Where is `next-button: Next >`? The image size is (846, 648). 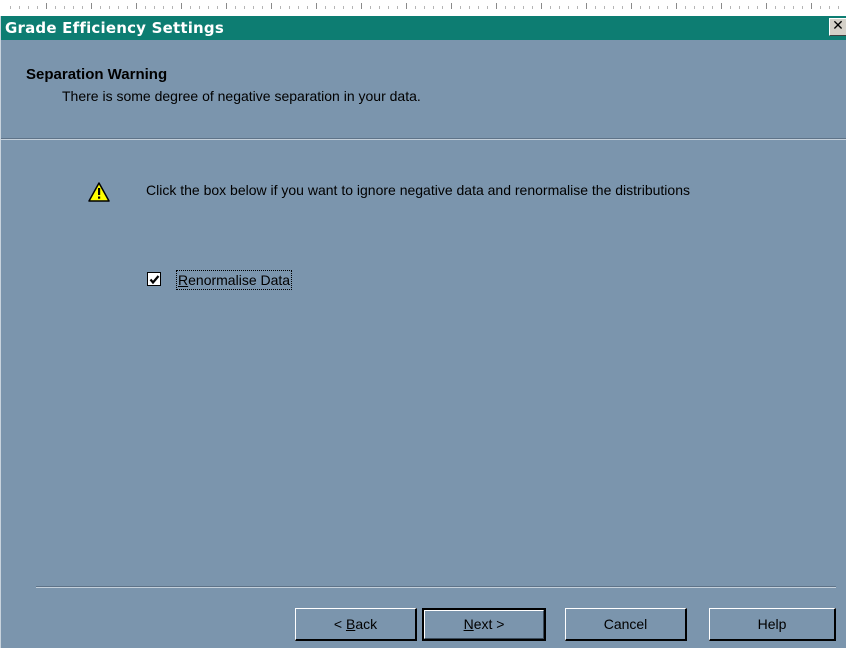
next-button: Next > is located at coordinates (484, 624).